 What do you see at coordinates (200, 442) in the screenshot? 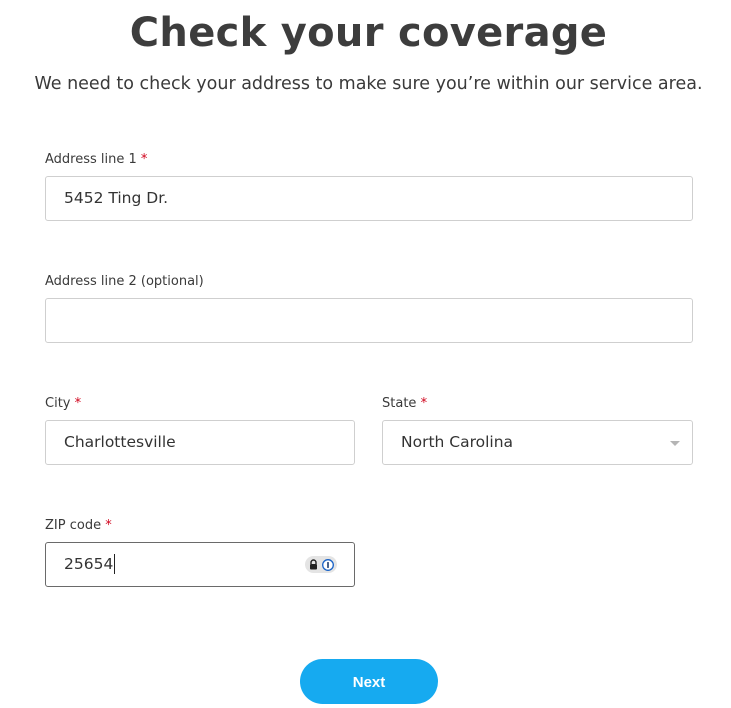
I see `city-input: Charlottesville` at bounding box center [200, 442].